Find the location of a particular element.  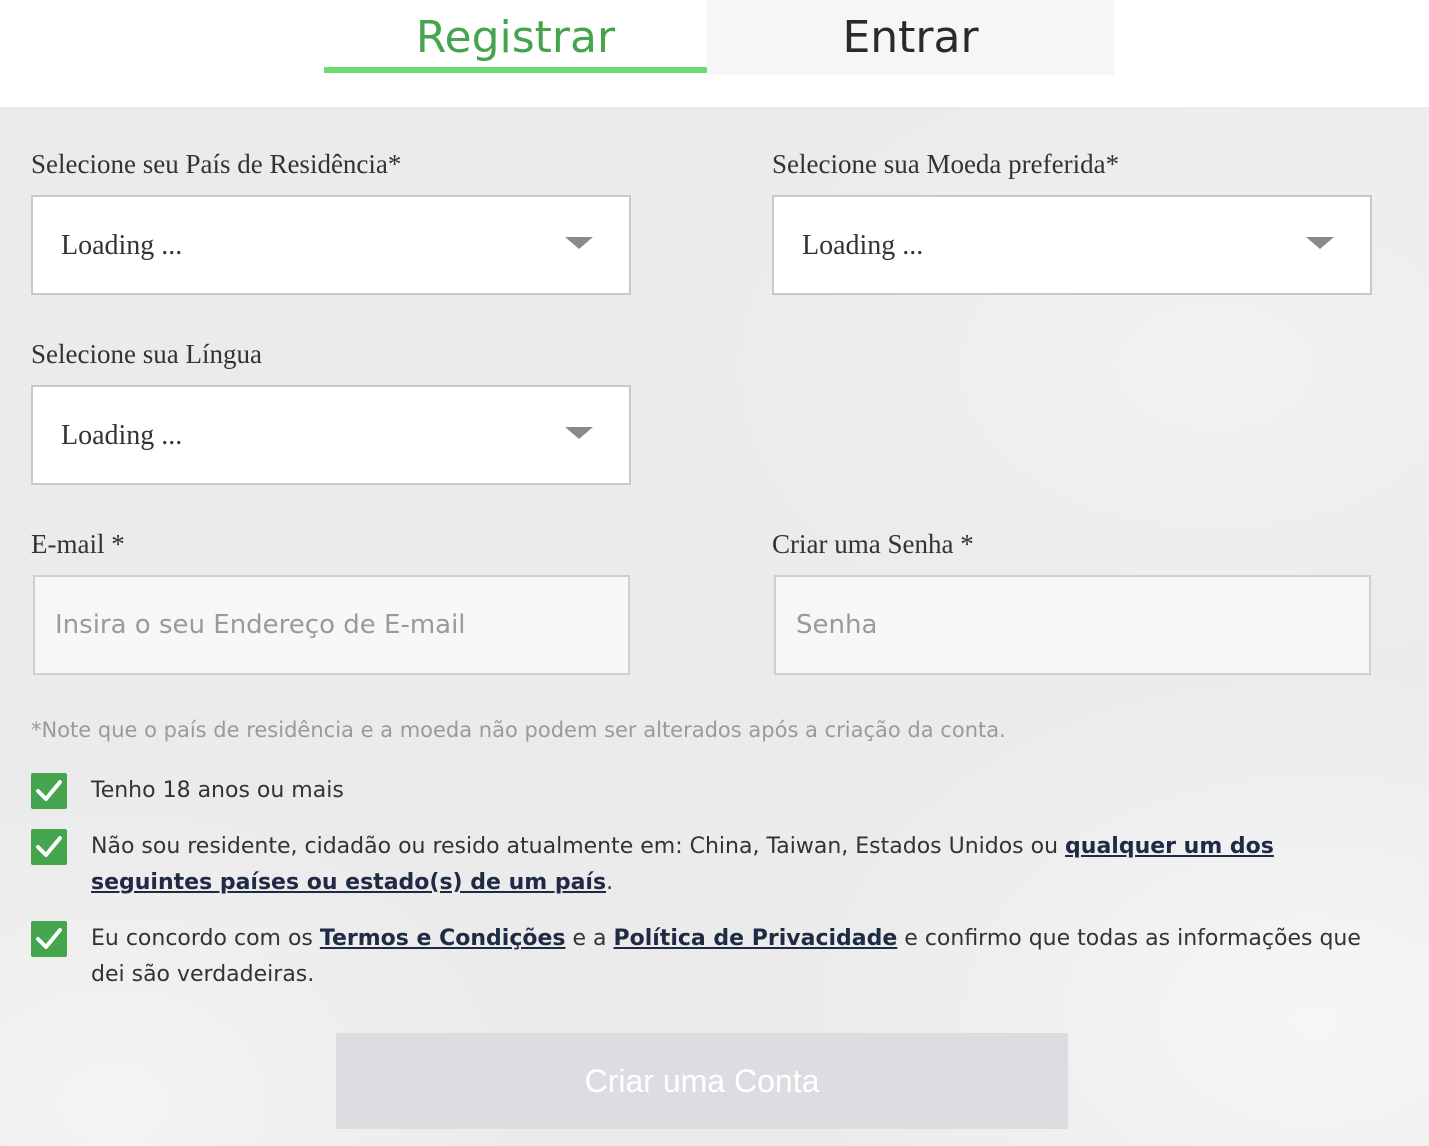

tab-login: Entrar is located at coordinates (910, 37).